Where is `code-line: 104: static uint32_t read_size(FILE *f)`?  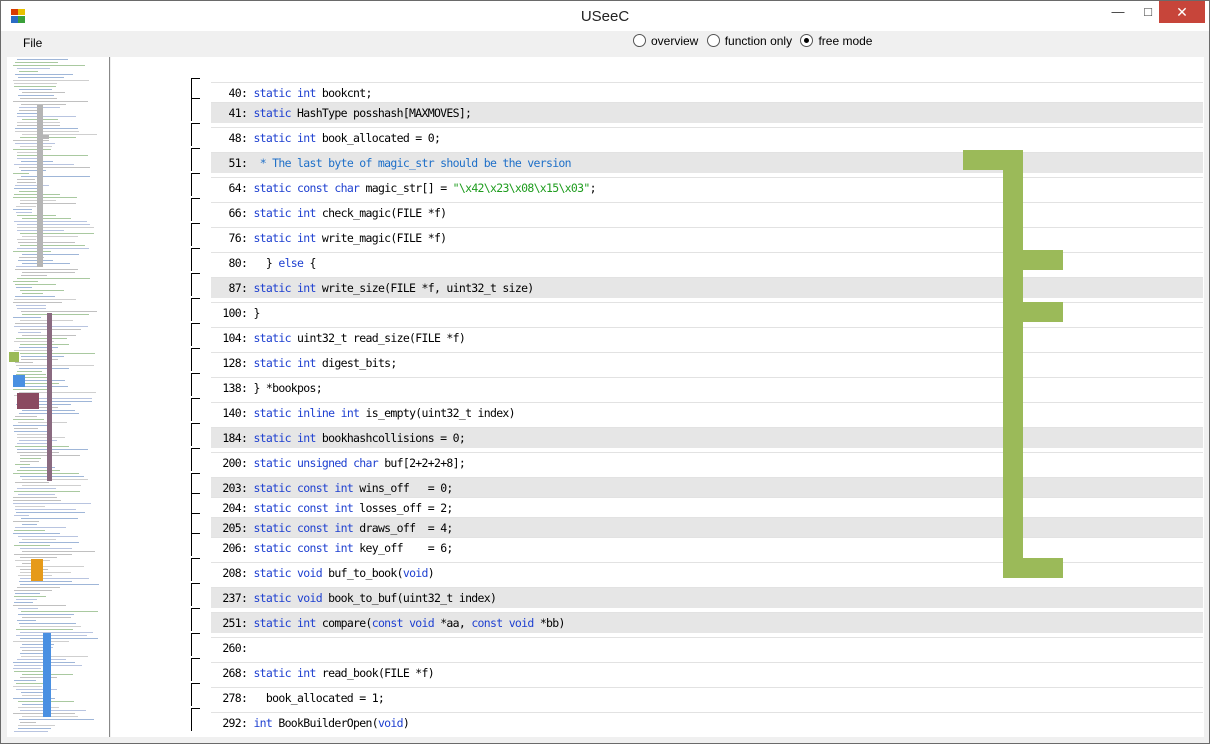 code-line: 104: static uint32_t read_size(FILE *f) is located at coordinates (707, 337).